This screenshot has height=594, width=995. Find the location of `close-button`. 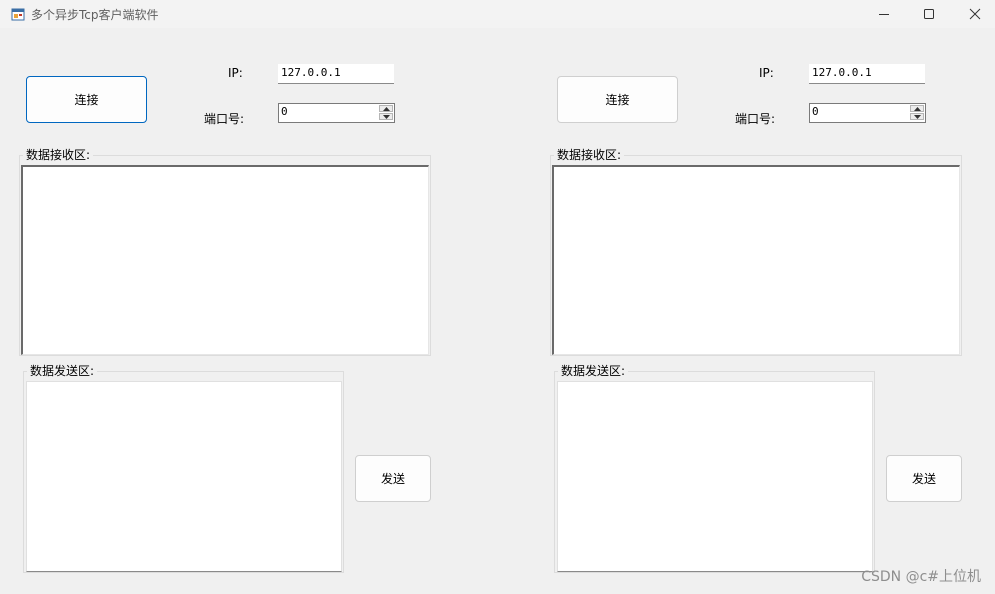

close-button is located at coordinates (973, 14).